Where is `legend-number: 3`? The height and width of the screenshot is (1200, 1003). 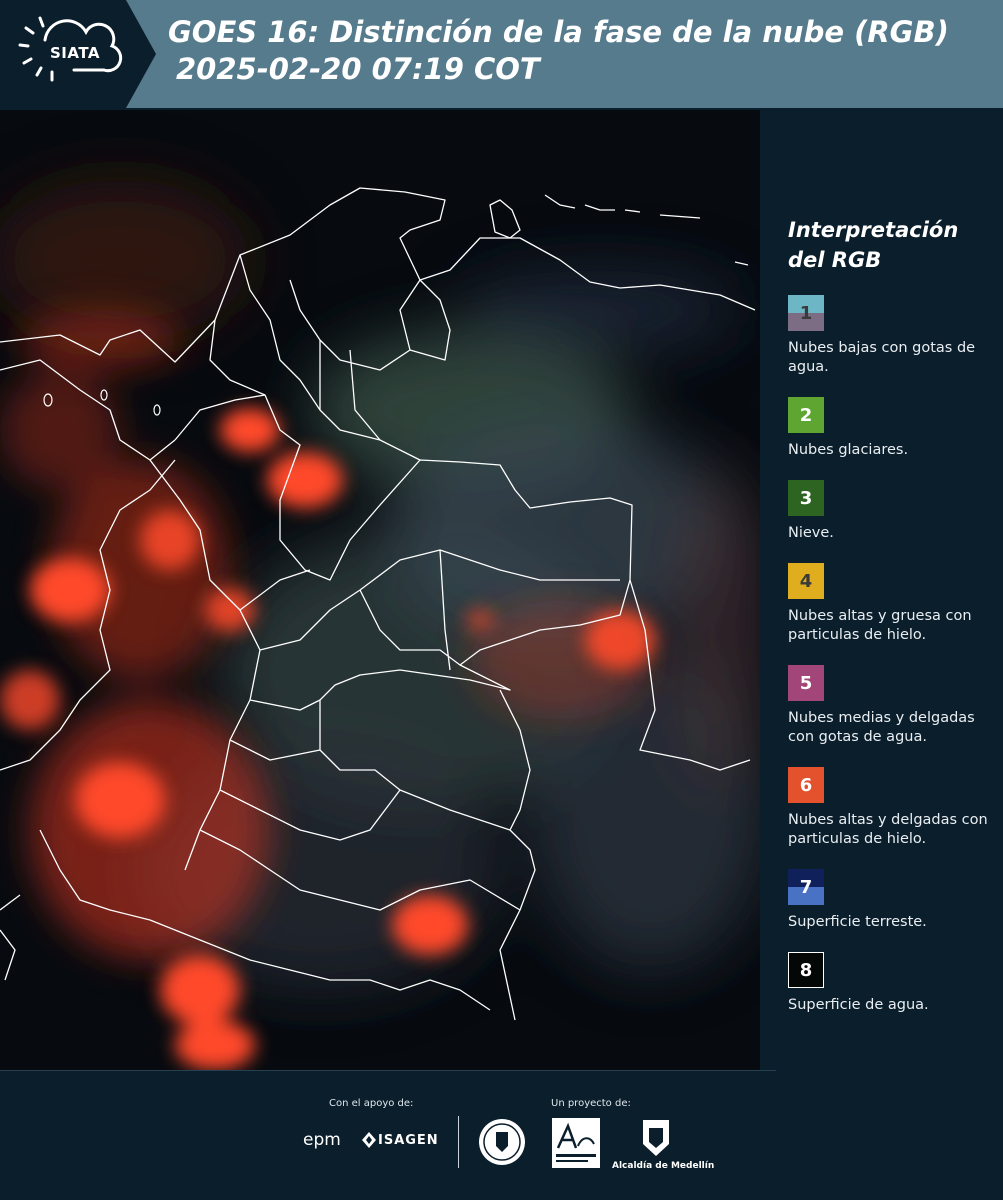
legend-number: 3 is located at coordinates (806, 498).